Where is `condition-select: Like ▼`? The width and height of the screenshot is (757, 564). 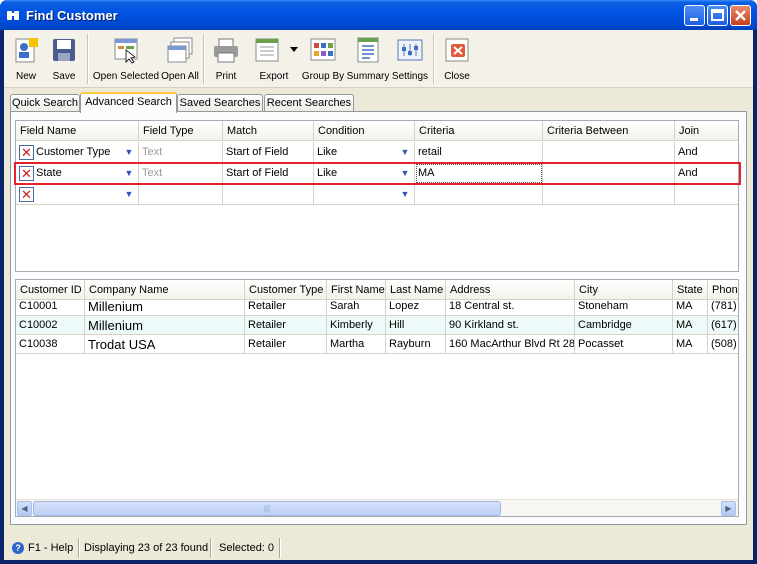
condition-select: Like ▼ is located at coordinates (364, 152).